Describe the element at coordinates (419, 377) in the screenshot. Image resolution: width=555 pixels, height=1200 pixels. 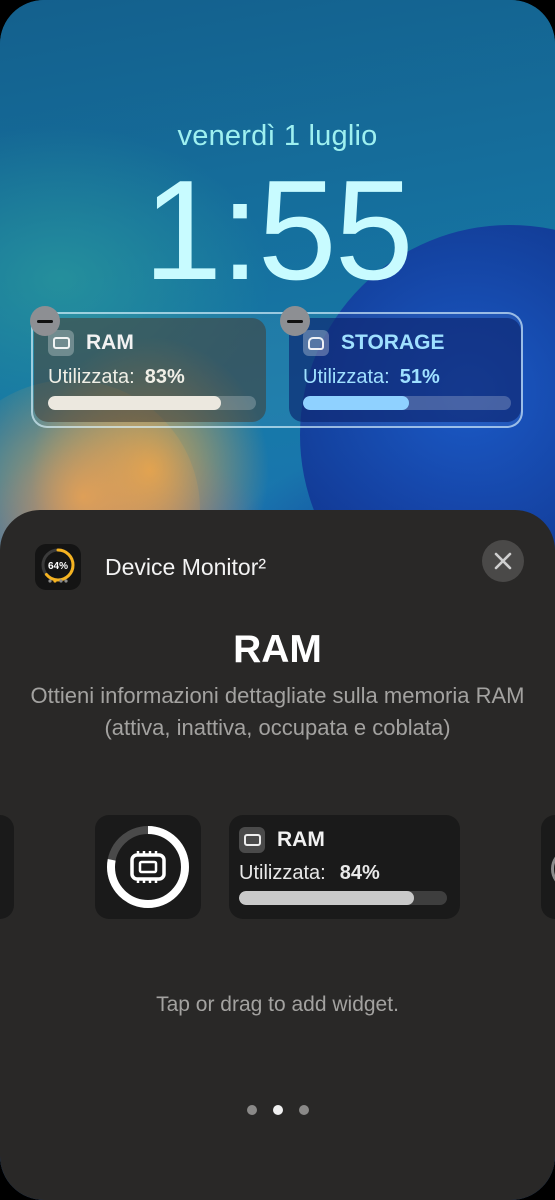
I see `usage-value: 51%` at that location.